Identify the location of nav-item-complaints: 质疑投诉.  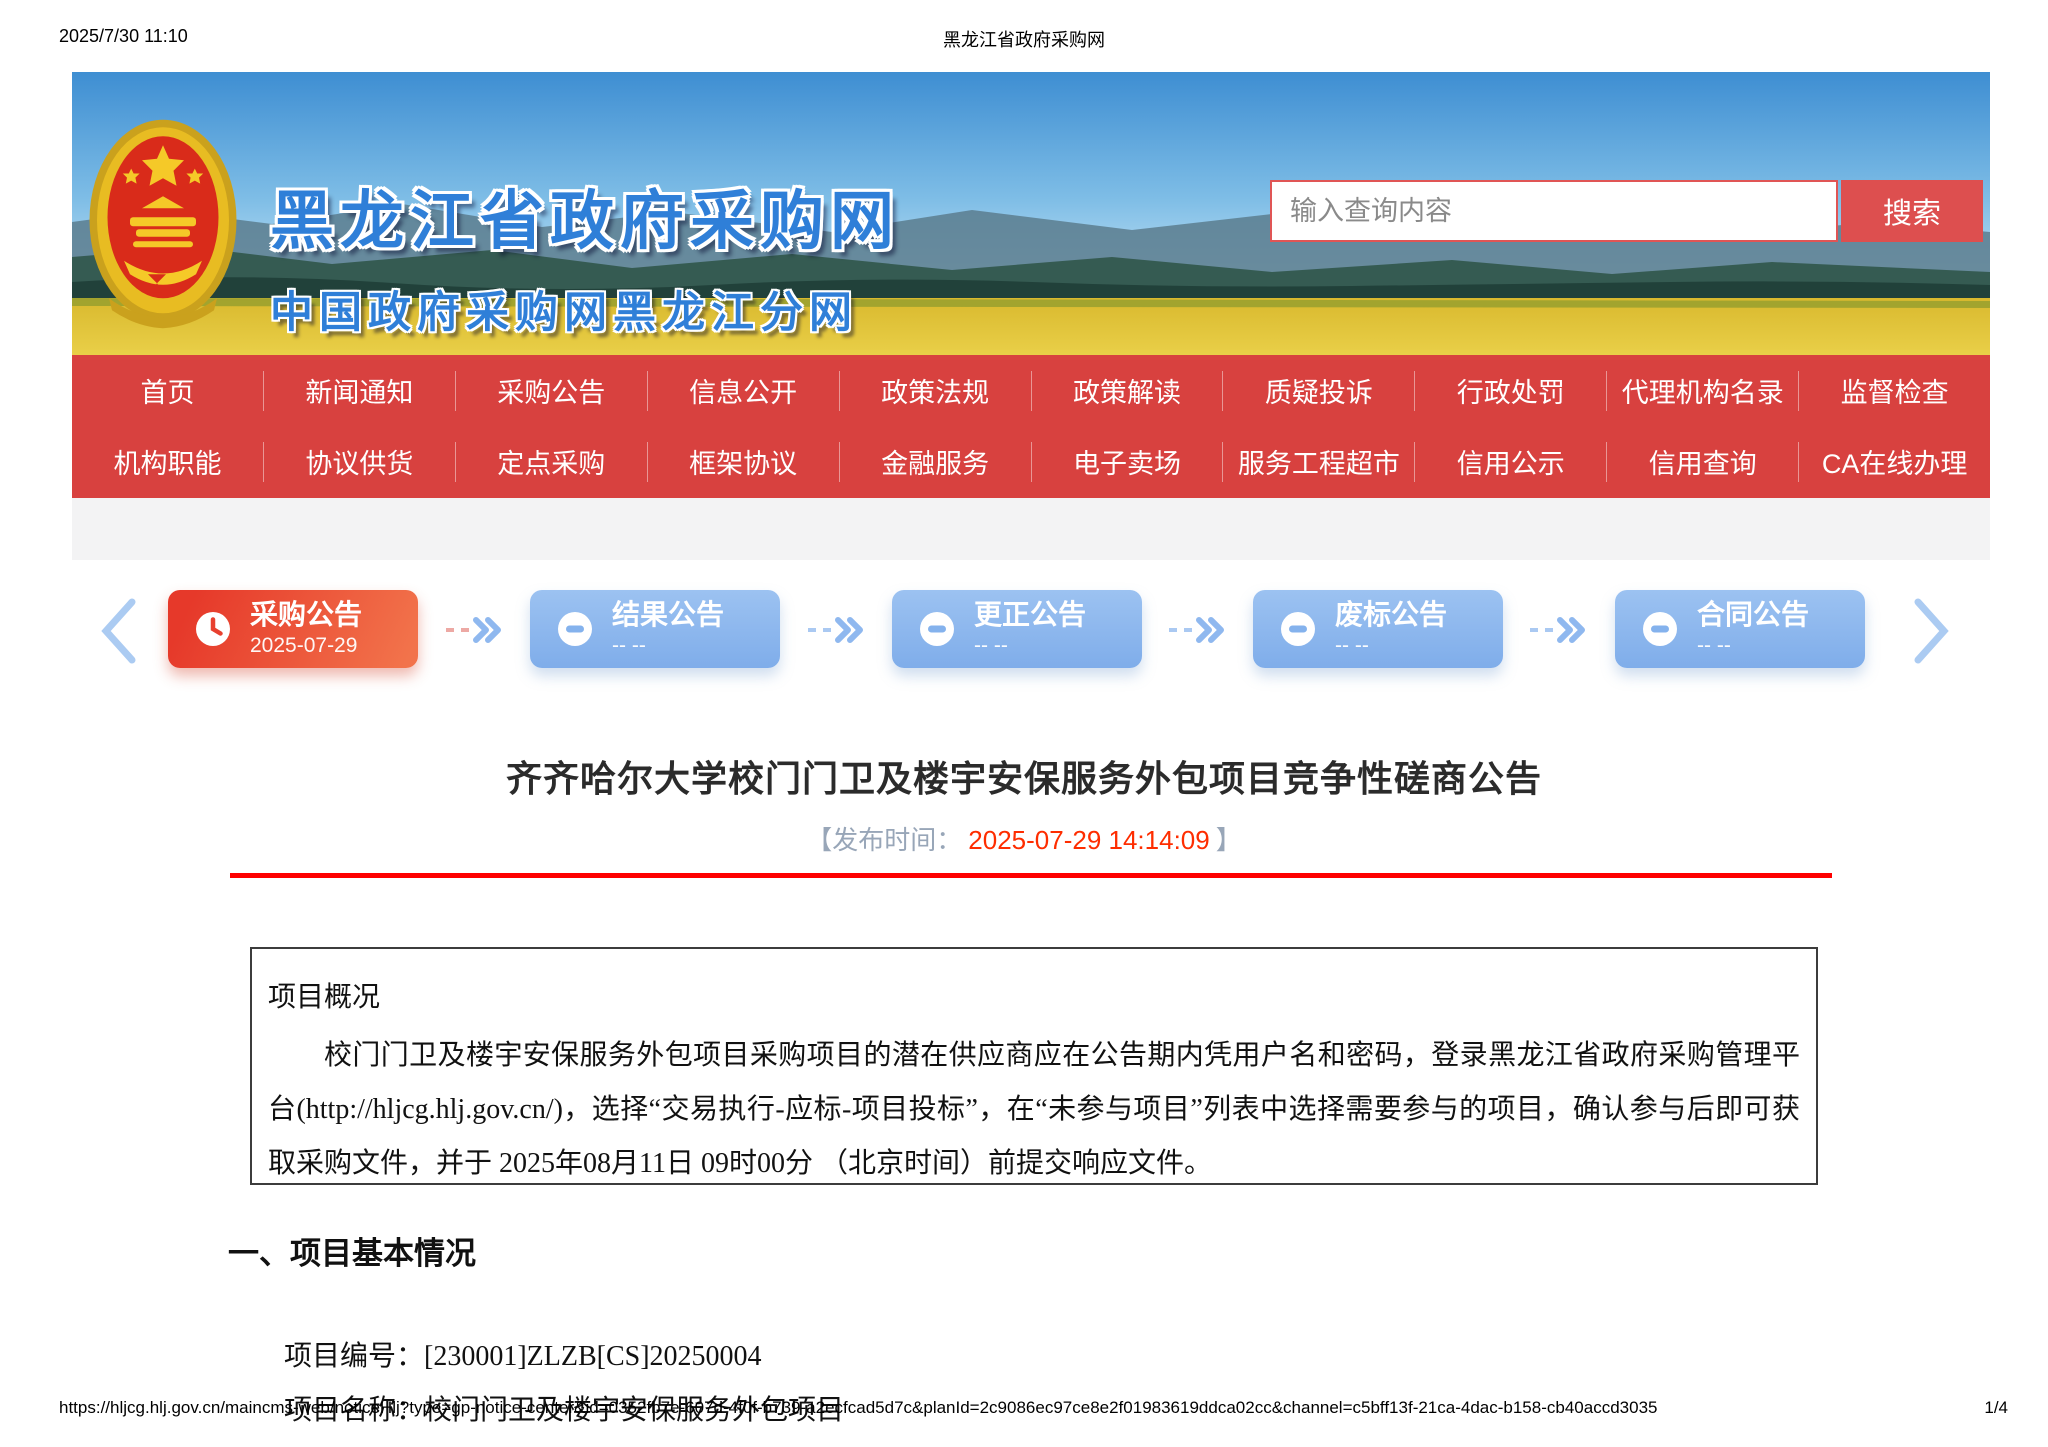
(1319, 390).